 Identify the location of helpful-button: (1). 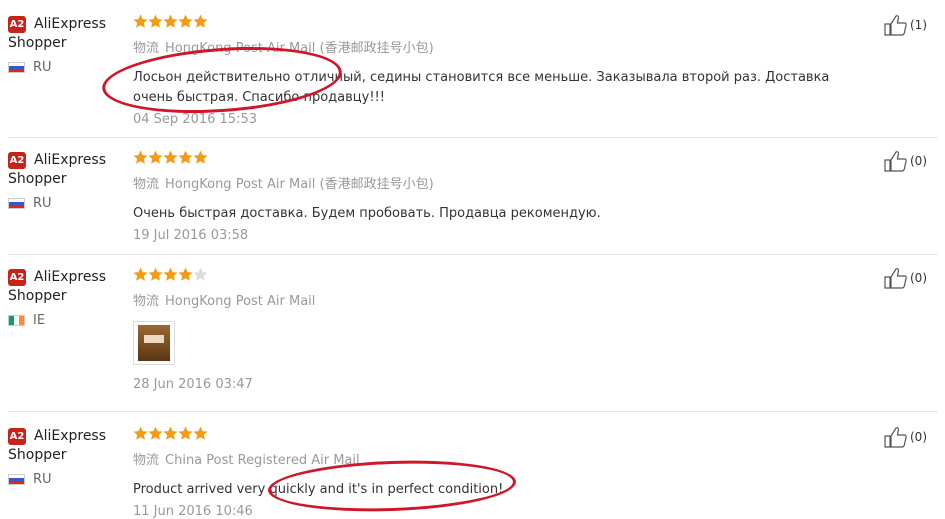
(905, 25).